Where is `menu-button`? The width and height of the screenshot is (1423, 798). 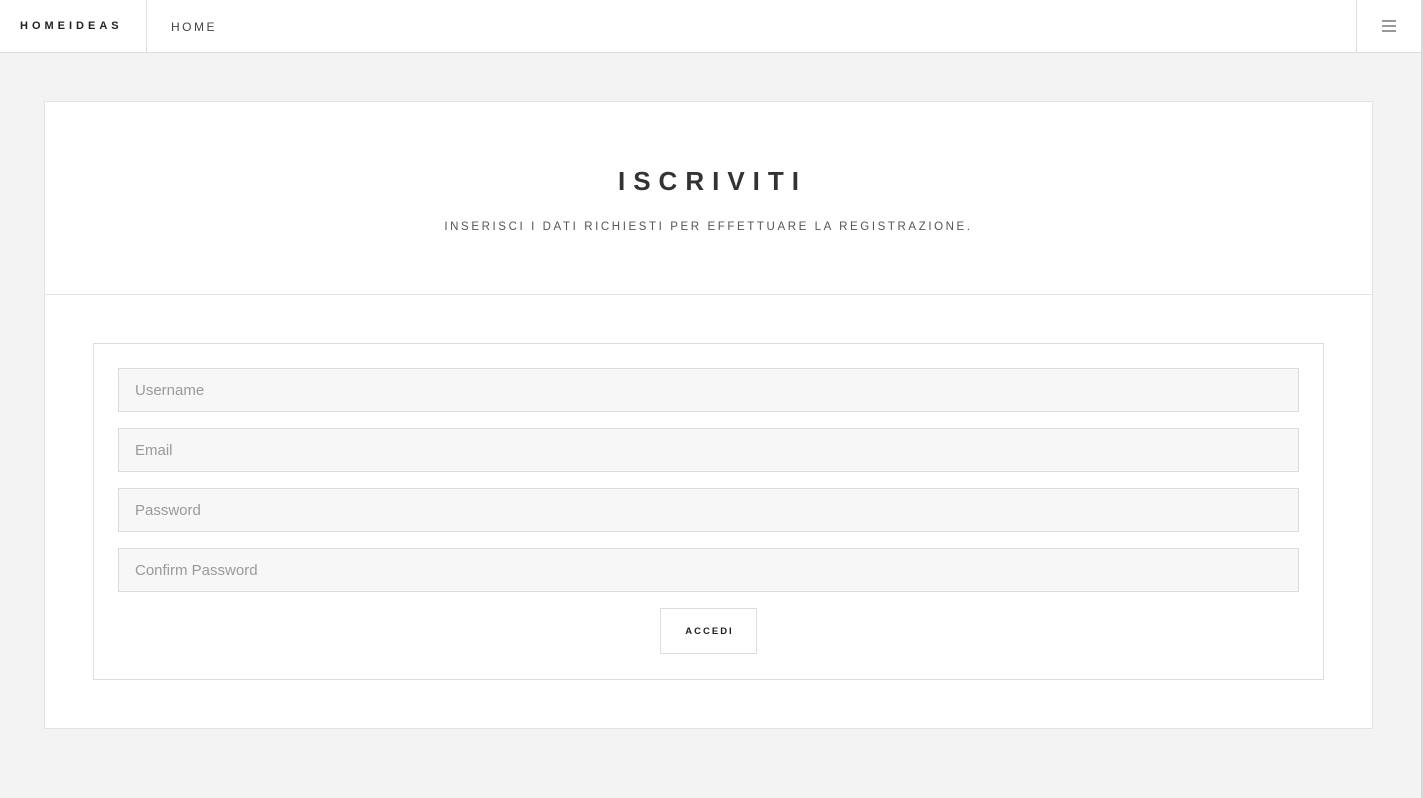
menu-button is located at coordinates (1388, 26).